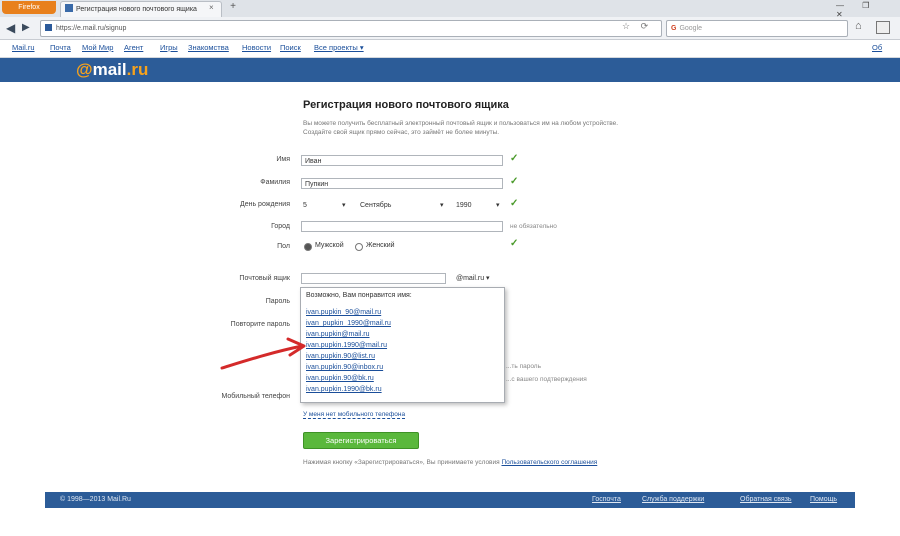 The image size is (900, 536). What do you see at coordinates (91, 28) in the screenshot?
I see `url-text: https://e.mail.ru/signup` at bounding box center [91, 28].